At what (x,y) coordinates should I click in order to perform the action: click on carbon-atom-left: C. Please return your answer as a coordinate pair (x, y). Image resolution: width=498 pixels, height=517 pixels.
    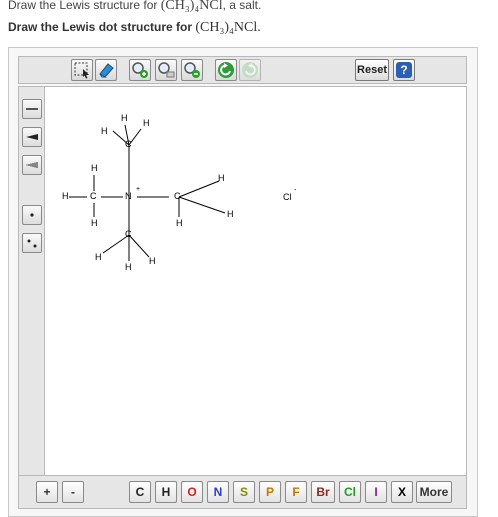
    Looking at the image, I should click on (93, 196).